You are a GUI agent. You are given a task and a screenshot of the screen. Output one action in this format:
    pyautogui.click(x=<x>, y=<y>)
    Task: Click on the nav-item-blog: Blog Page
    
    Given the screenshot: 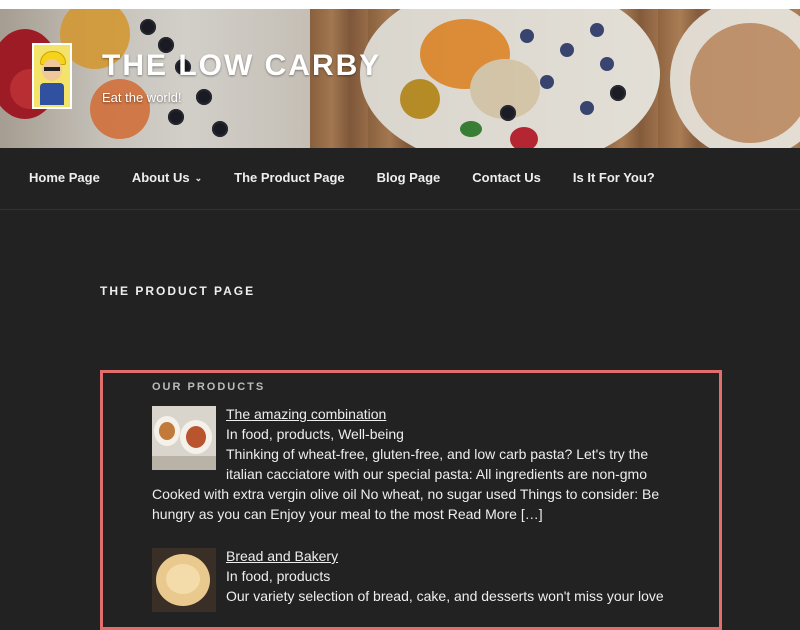 What is the action you would take?
    pyautogui.click(x=409, y=177)
    